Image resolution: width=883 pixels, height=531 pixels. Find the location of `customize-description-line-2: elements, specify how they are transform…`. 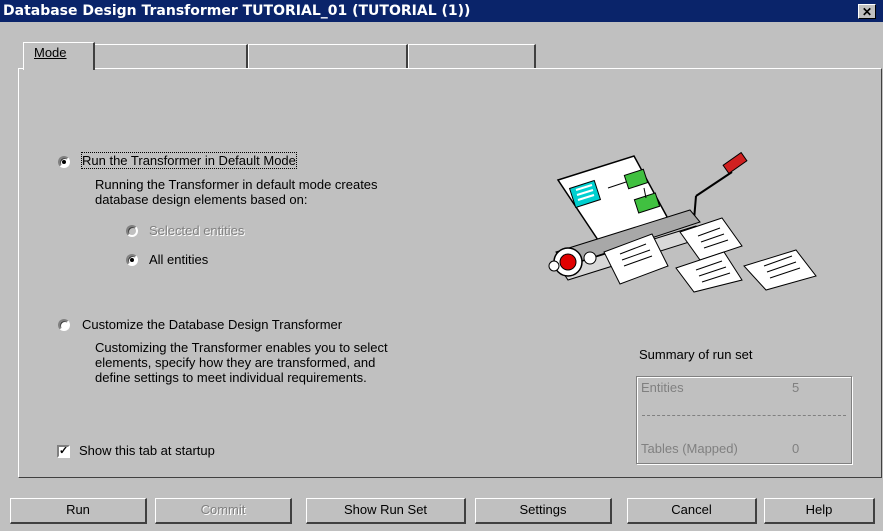

customize-description-line-2: elements, specify how they are transform… is located at coordinates (235, 362).